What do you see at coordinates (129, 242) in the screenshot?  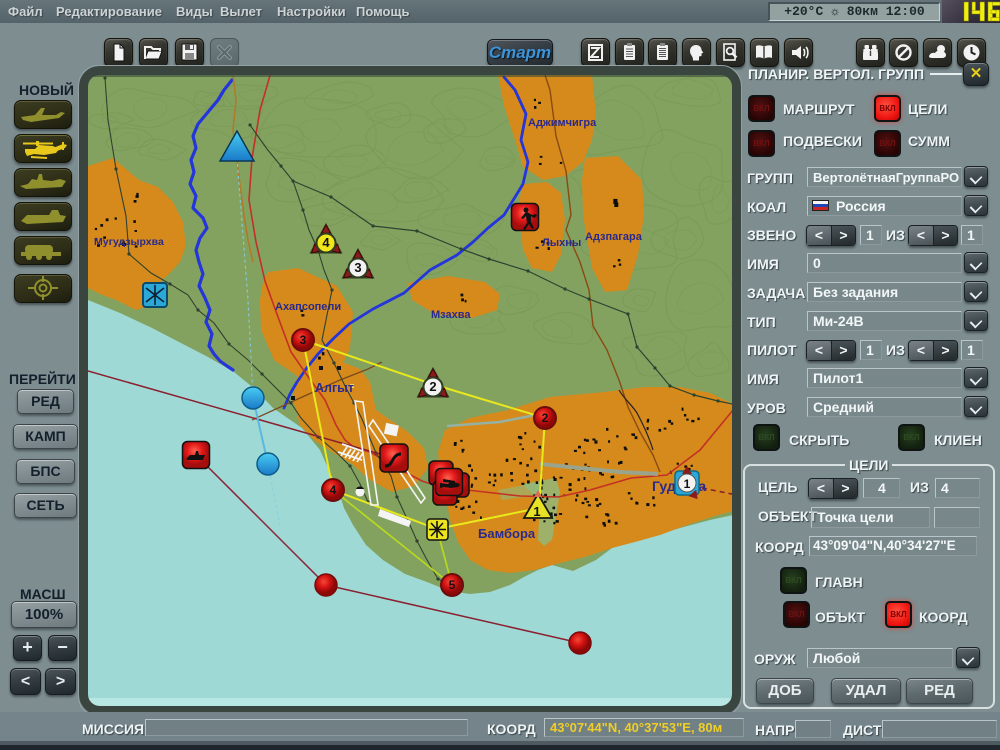 I see `svg-text: Мугудзырхва` at bounding box center [129, 242].